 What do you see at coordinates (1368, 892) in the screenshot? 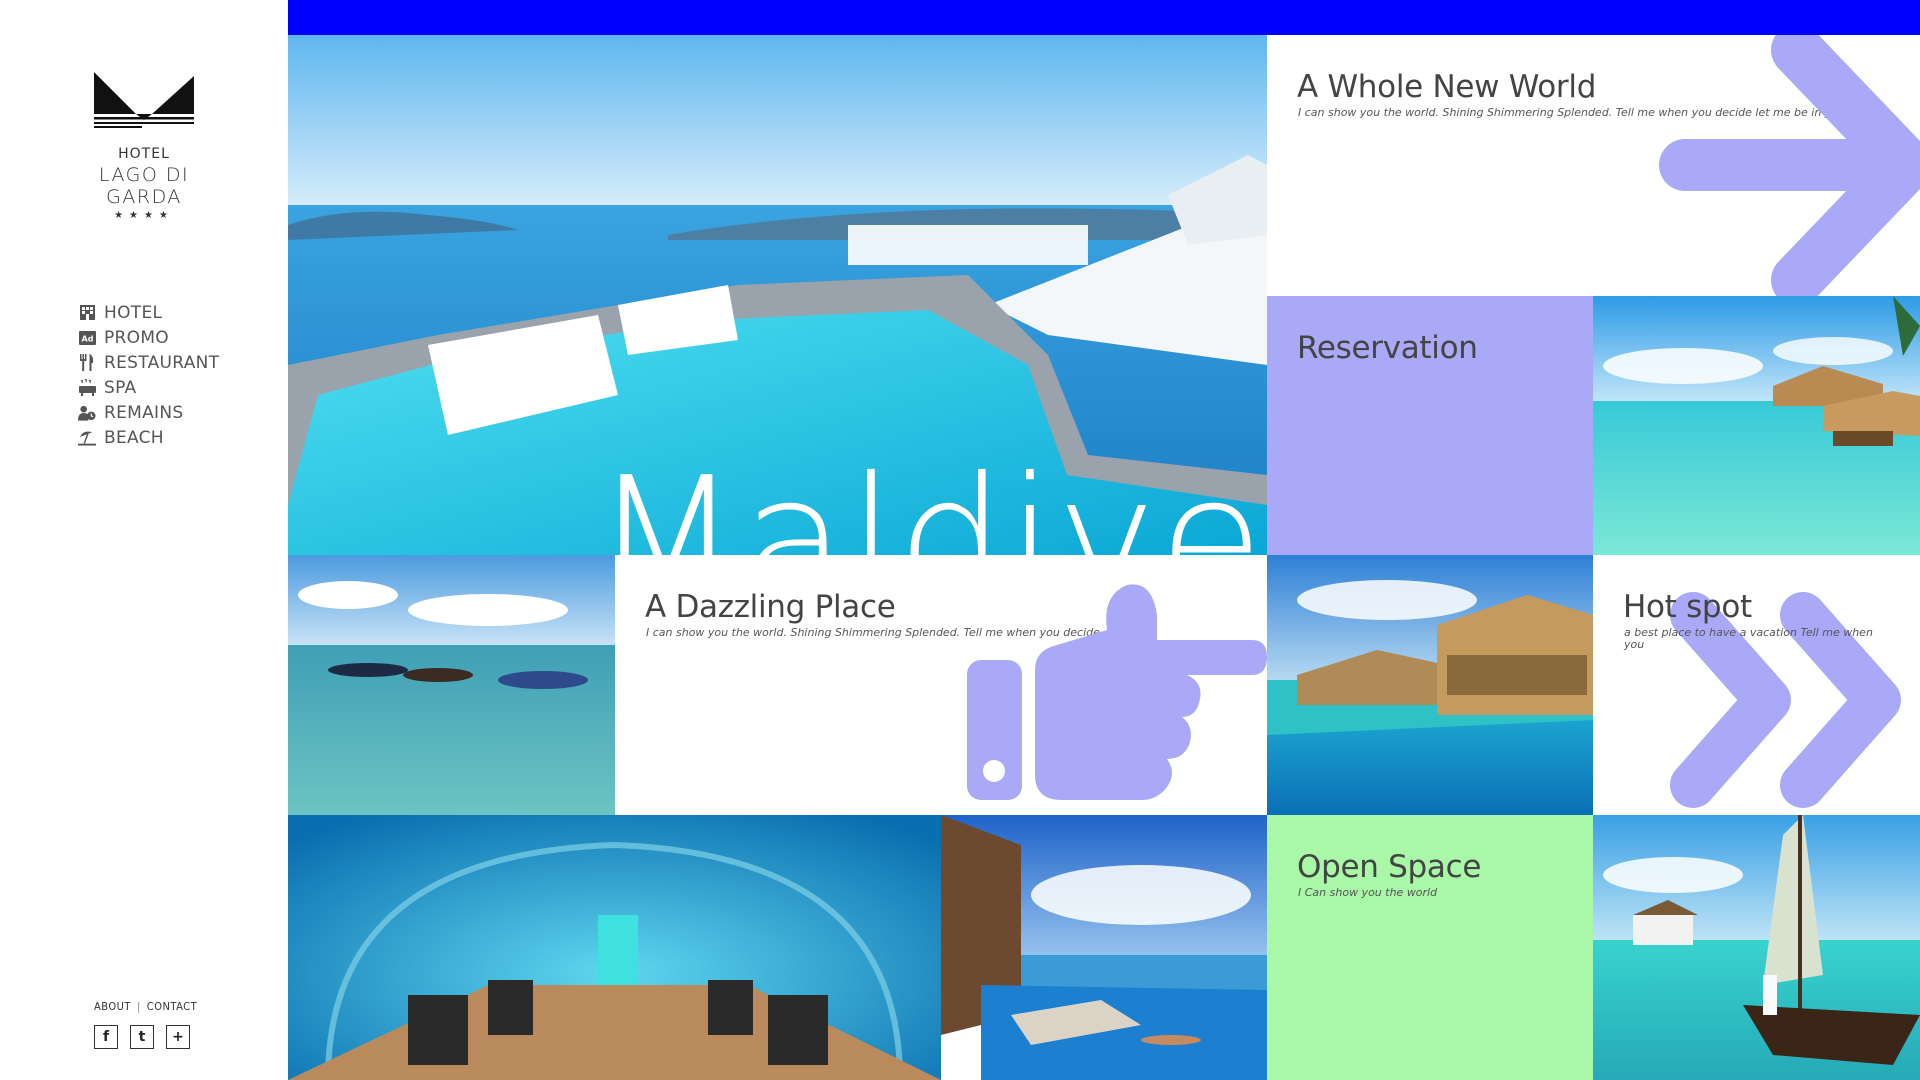
I see `tile-description: I Can show you the world` at bounding box center [1368, 892].